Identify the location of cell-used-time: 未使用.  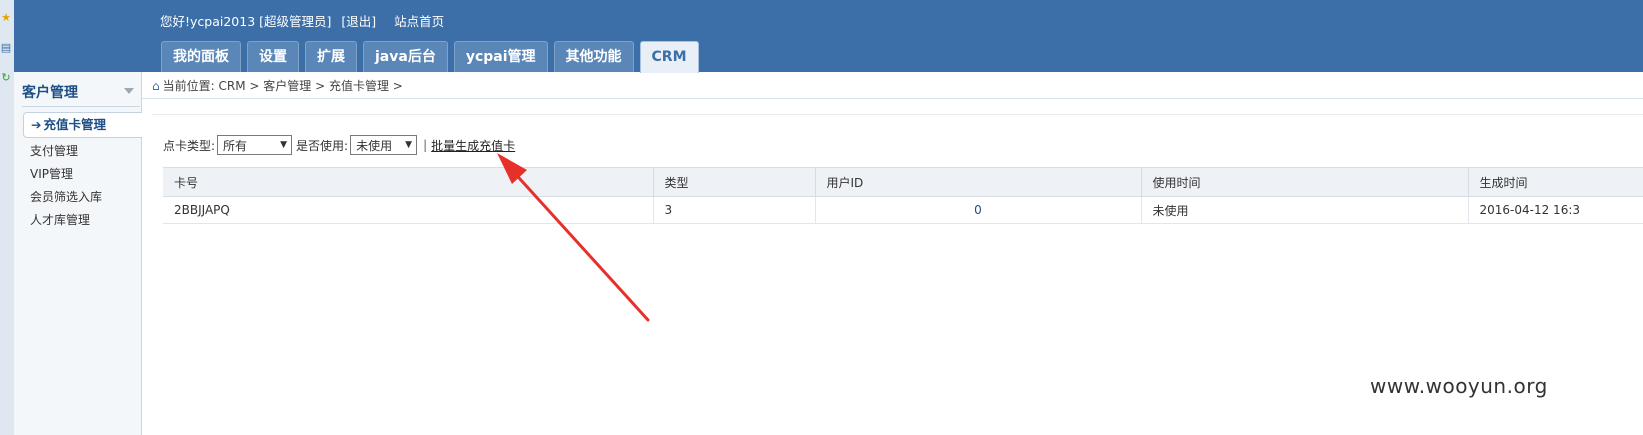
(1305, 210).